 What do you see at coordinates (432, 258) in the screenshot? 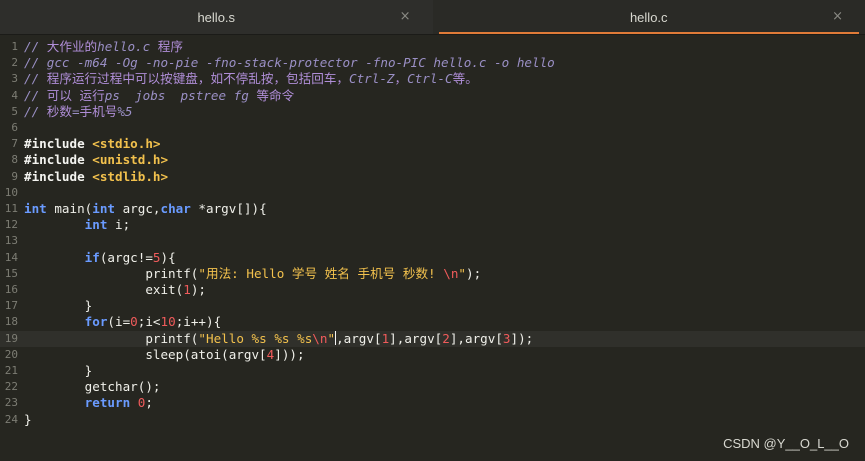
I see `code-line: 14 if(argc!=5){` at bounding box center [432, 258].